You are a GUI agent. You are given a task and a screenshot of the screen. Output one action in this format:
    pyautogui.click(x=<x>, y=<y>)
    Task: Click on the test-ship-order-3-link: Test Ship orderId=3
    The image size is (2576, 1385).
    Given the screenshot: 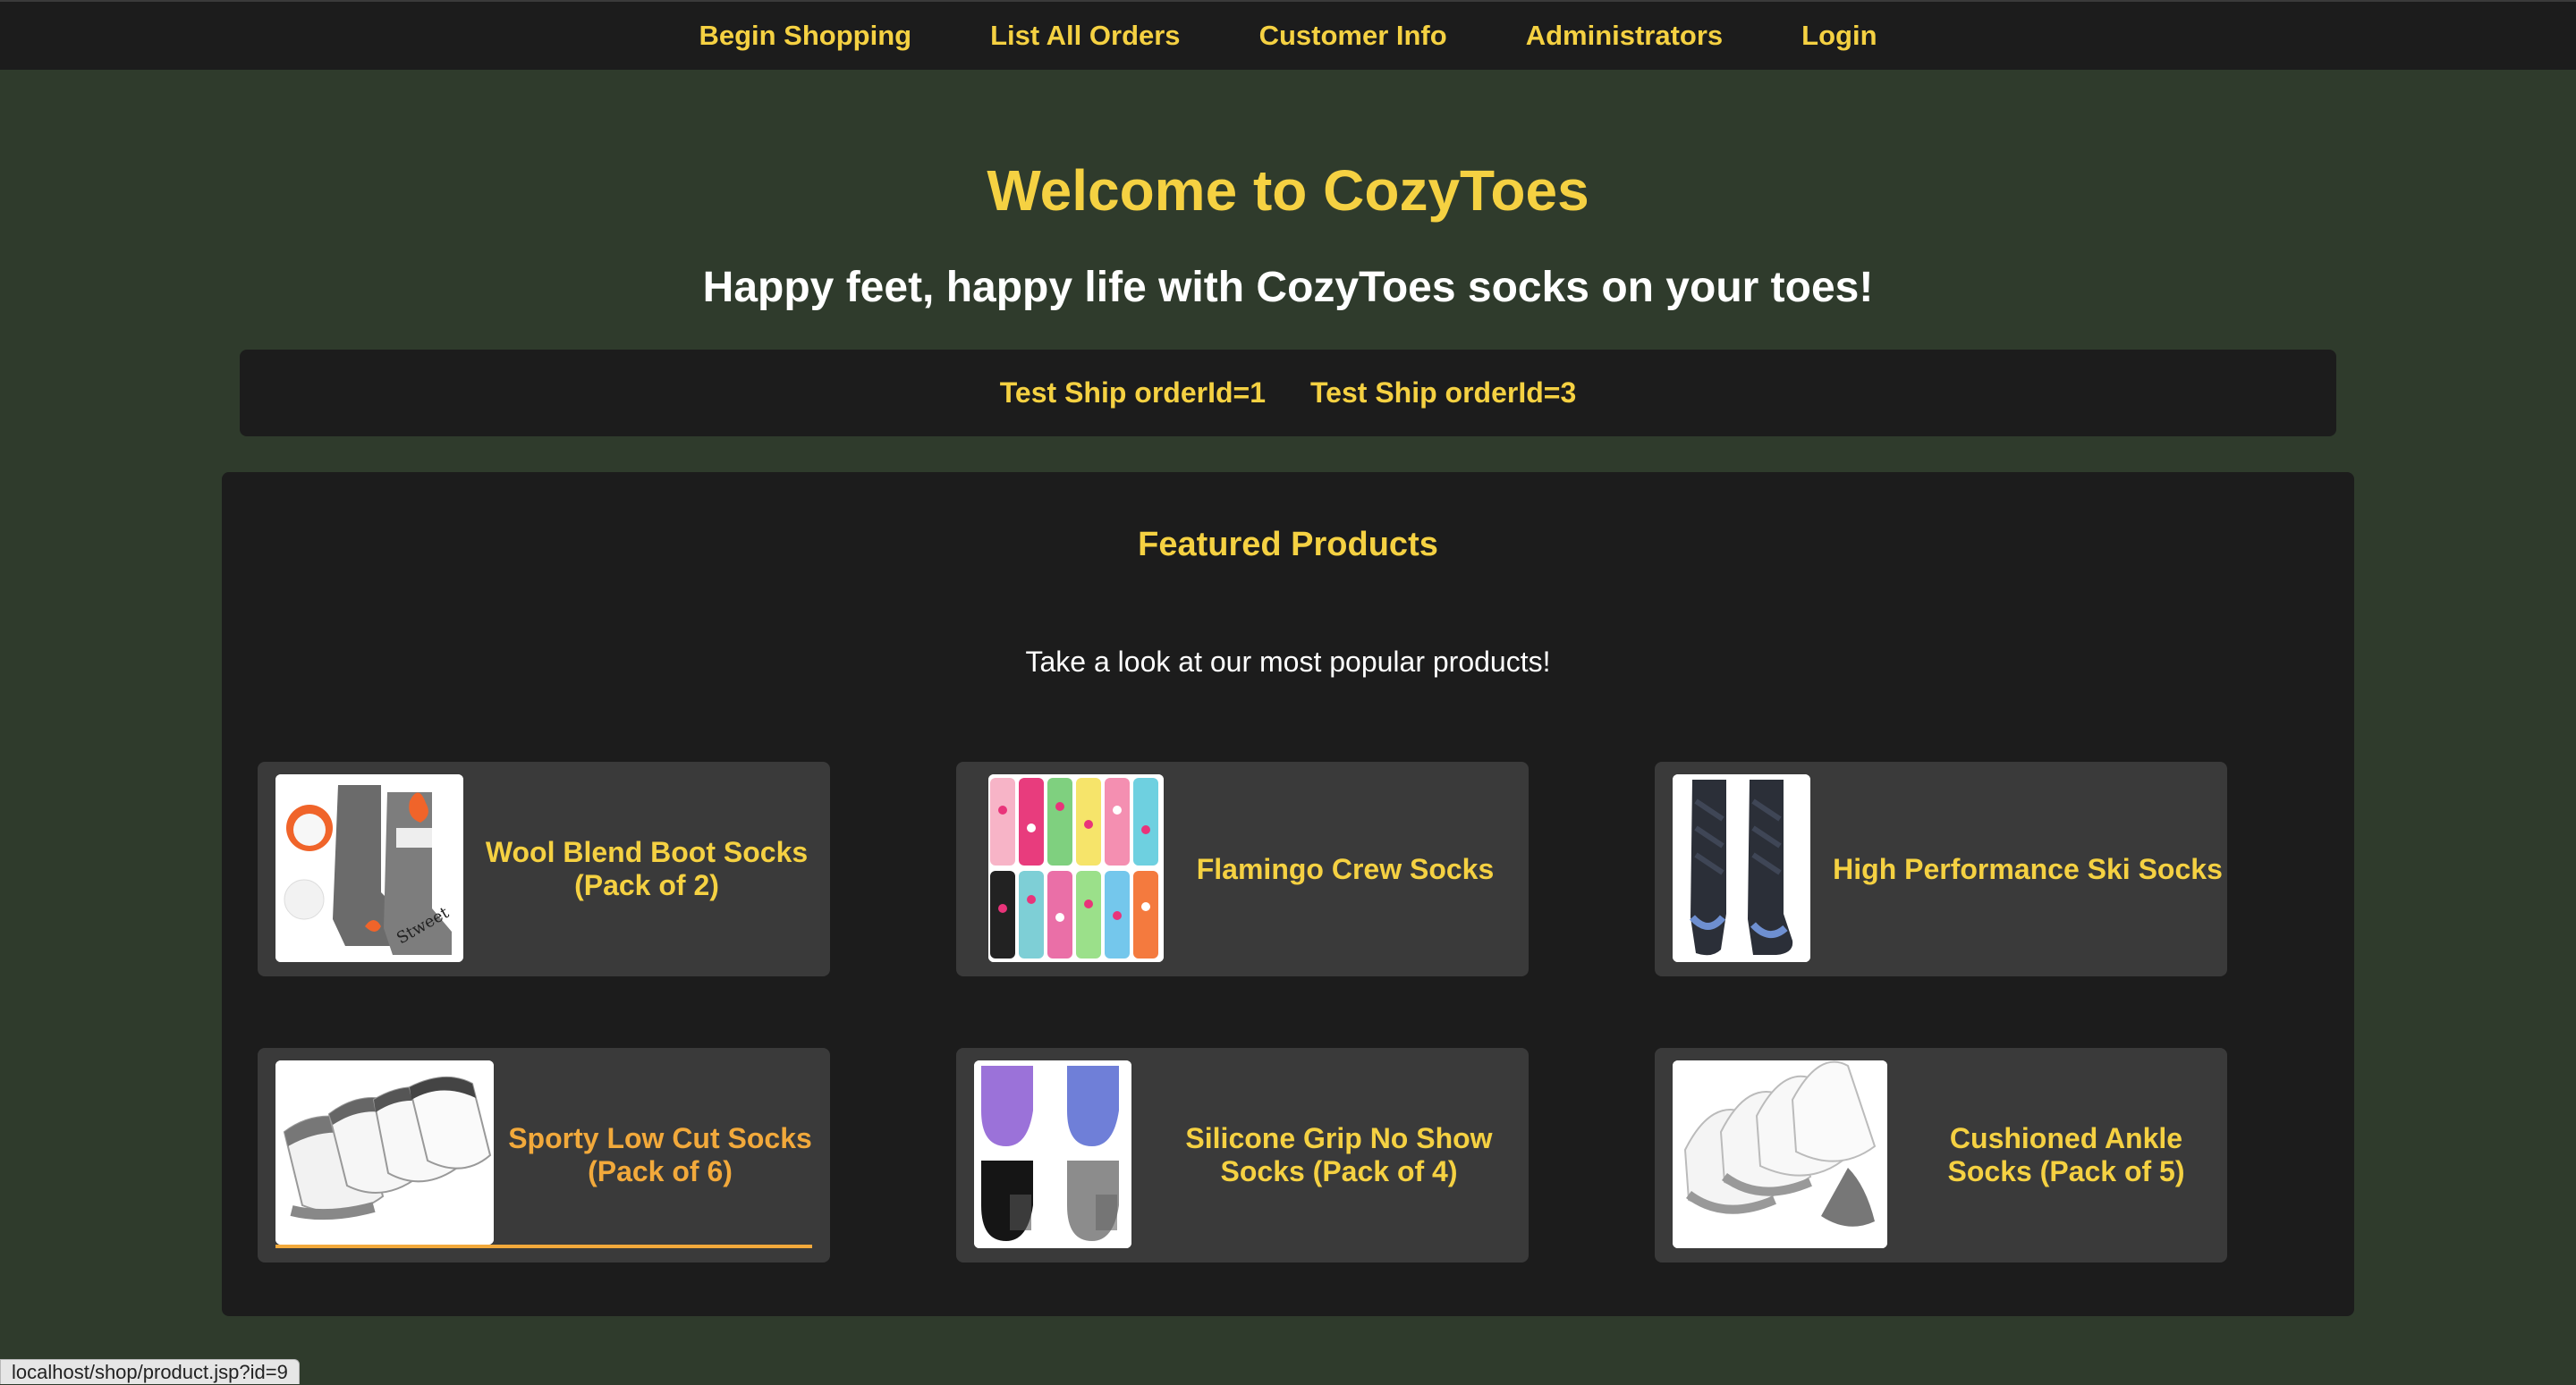 What is the action you would take?
    pyautogui.click(x=1443, y=393)
    